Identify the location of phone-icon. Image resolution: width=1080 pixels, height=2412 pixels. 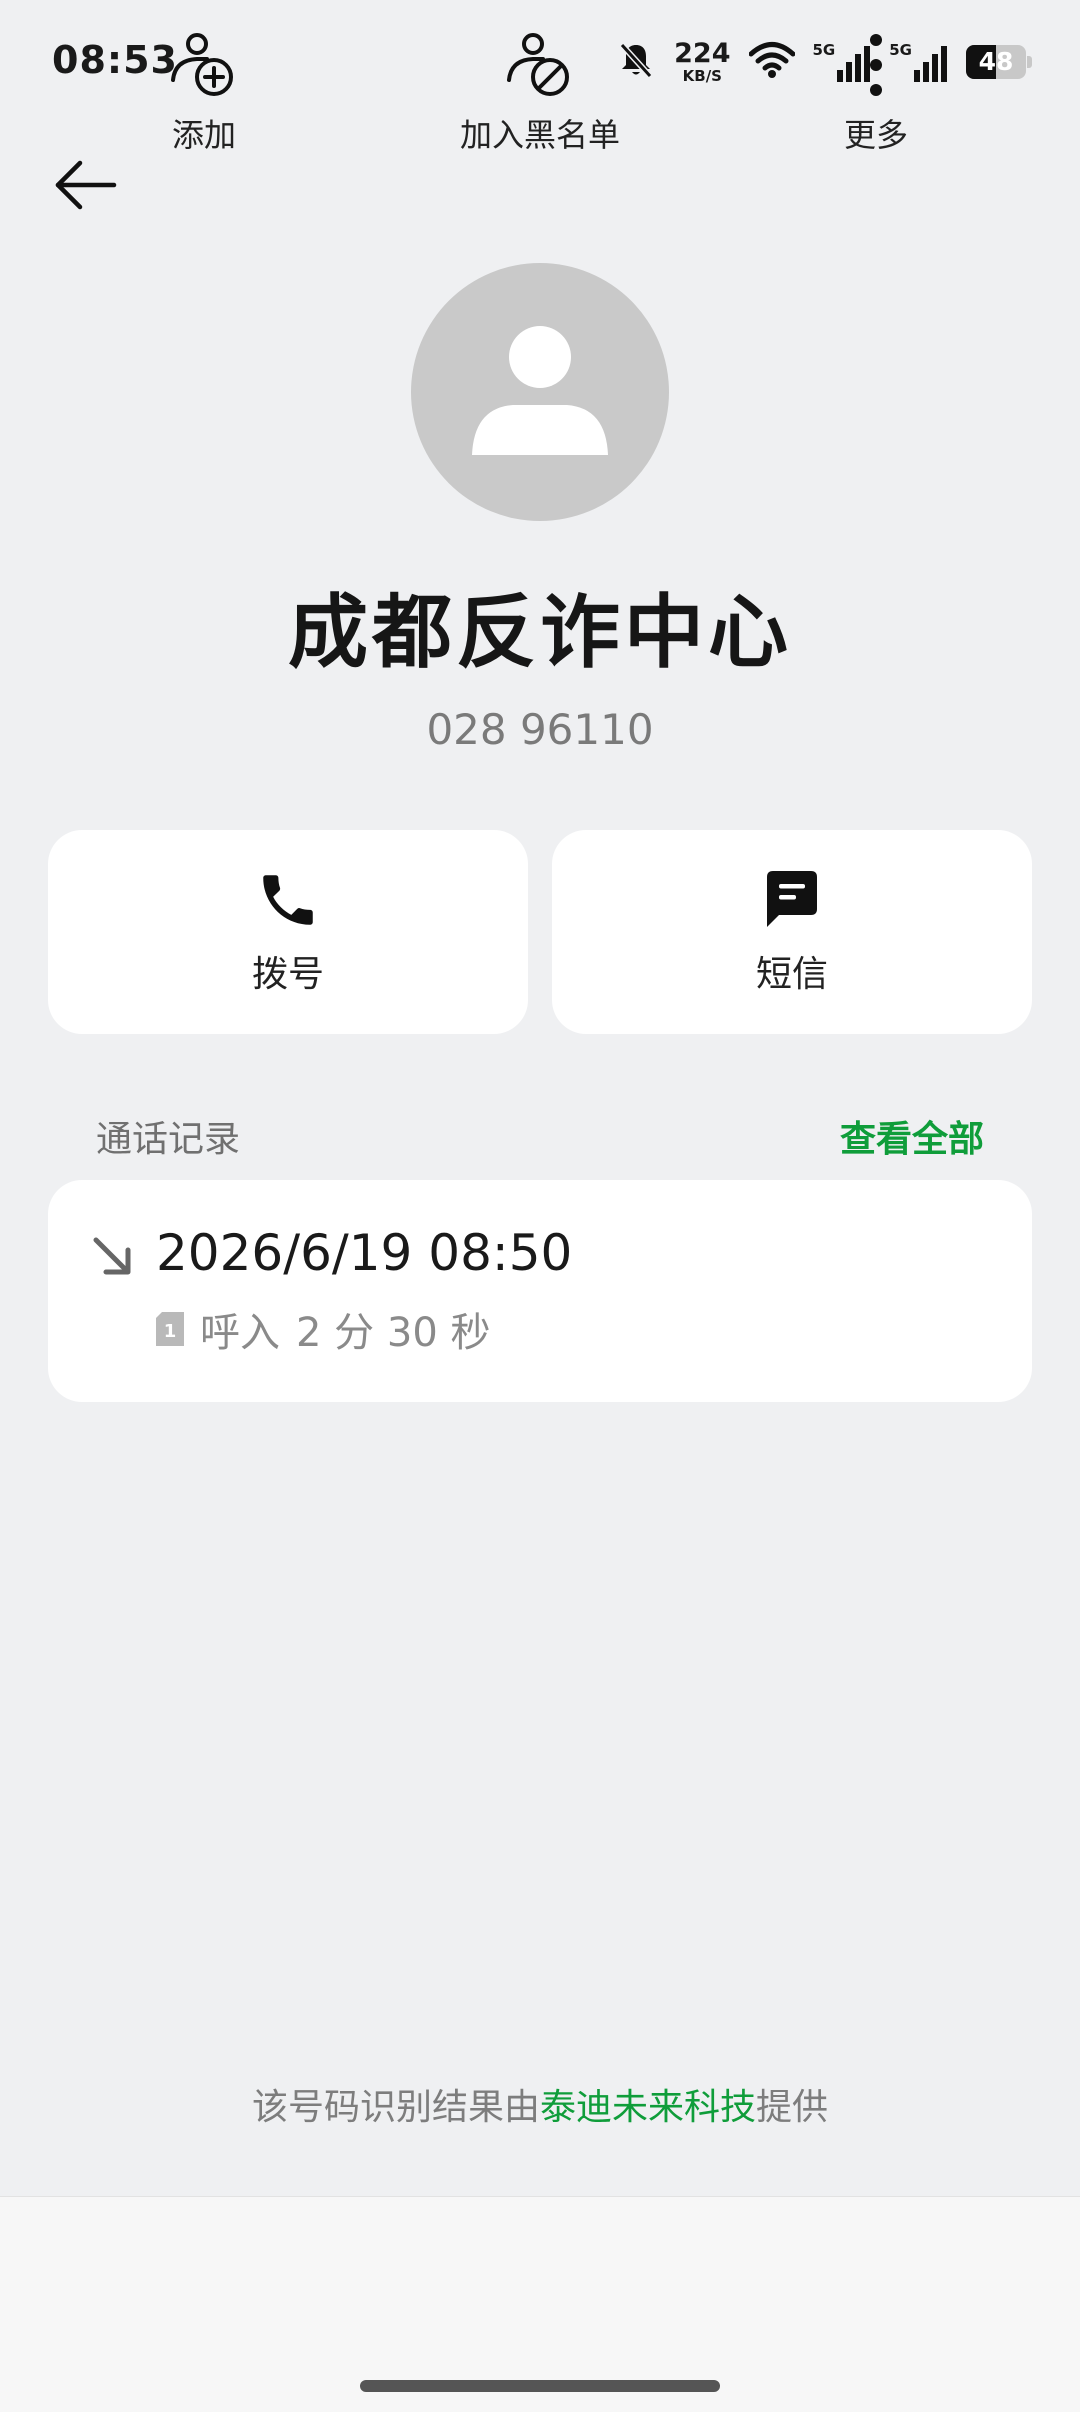
(288, 900).